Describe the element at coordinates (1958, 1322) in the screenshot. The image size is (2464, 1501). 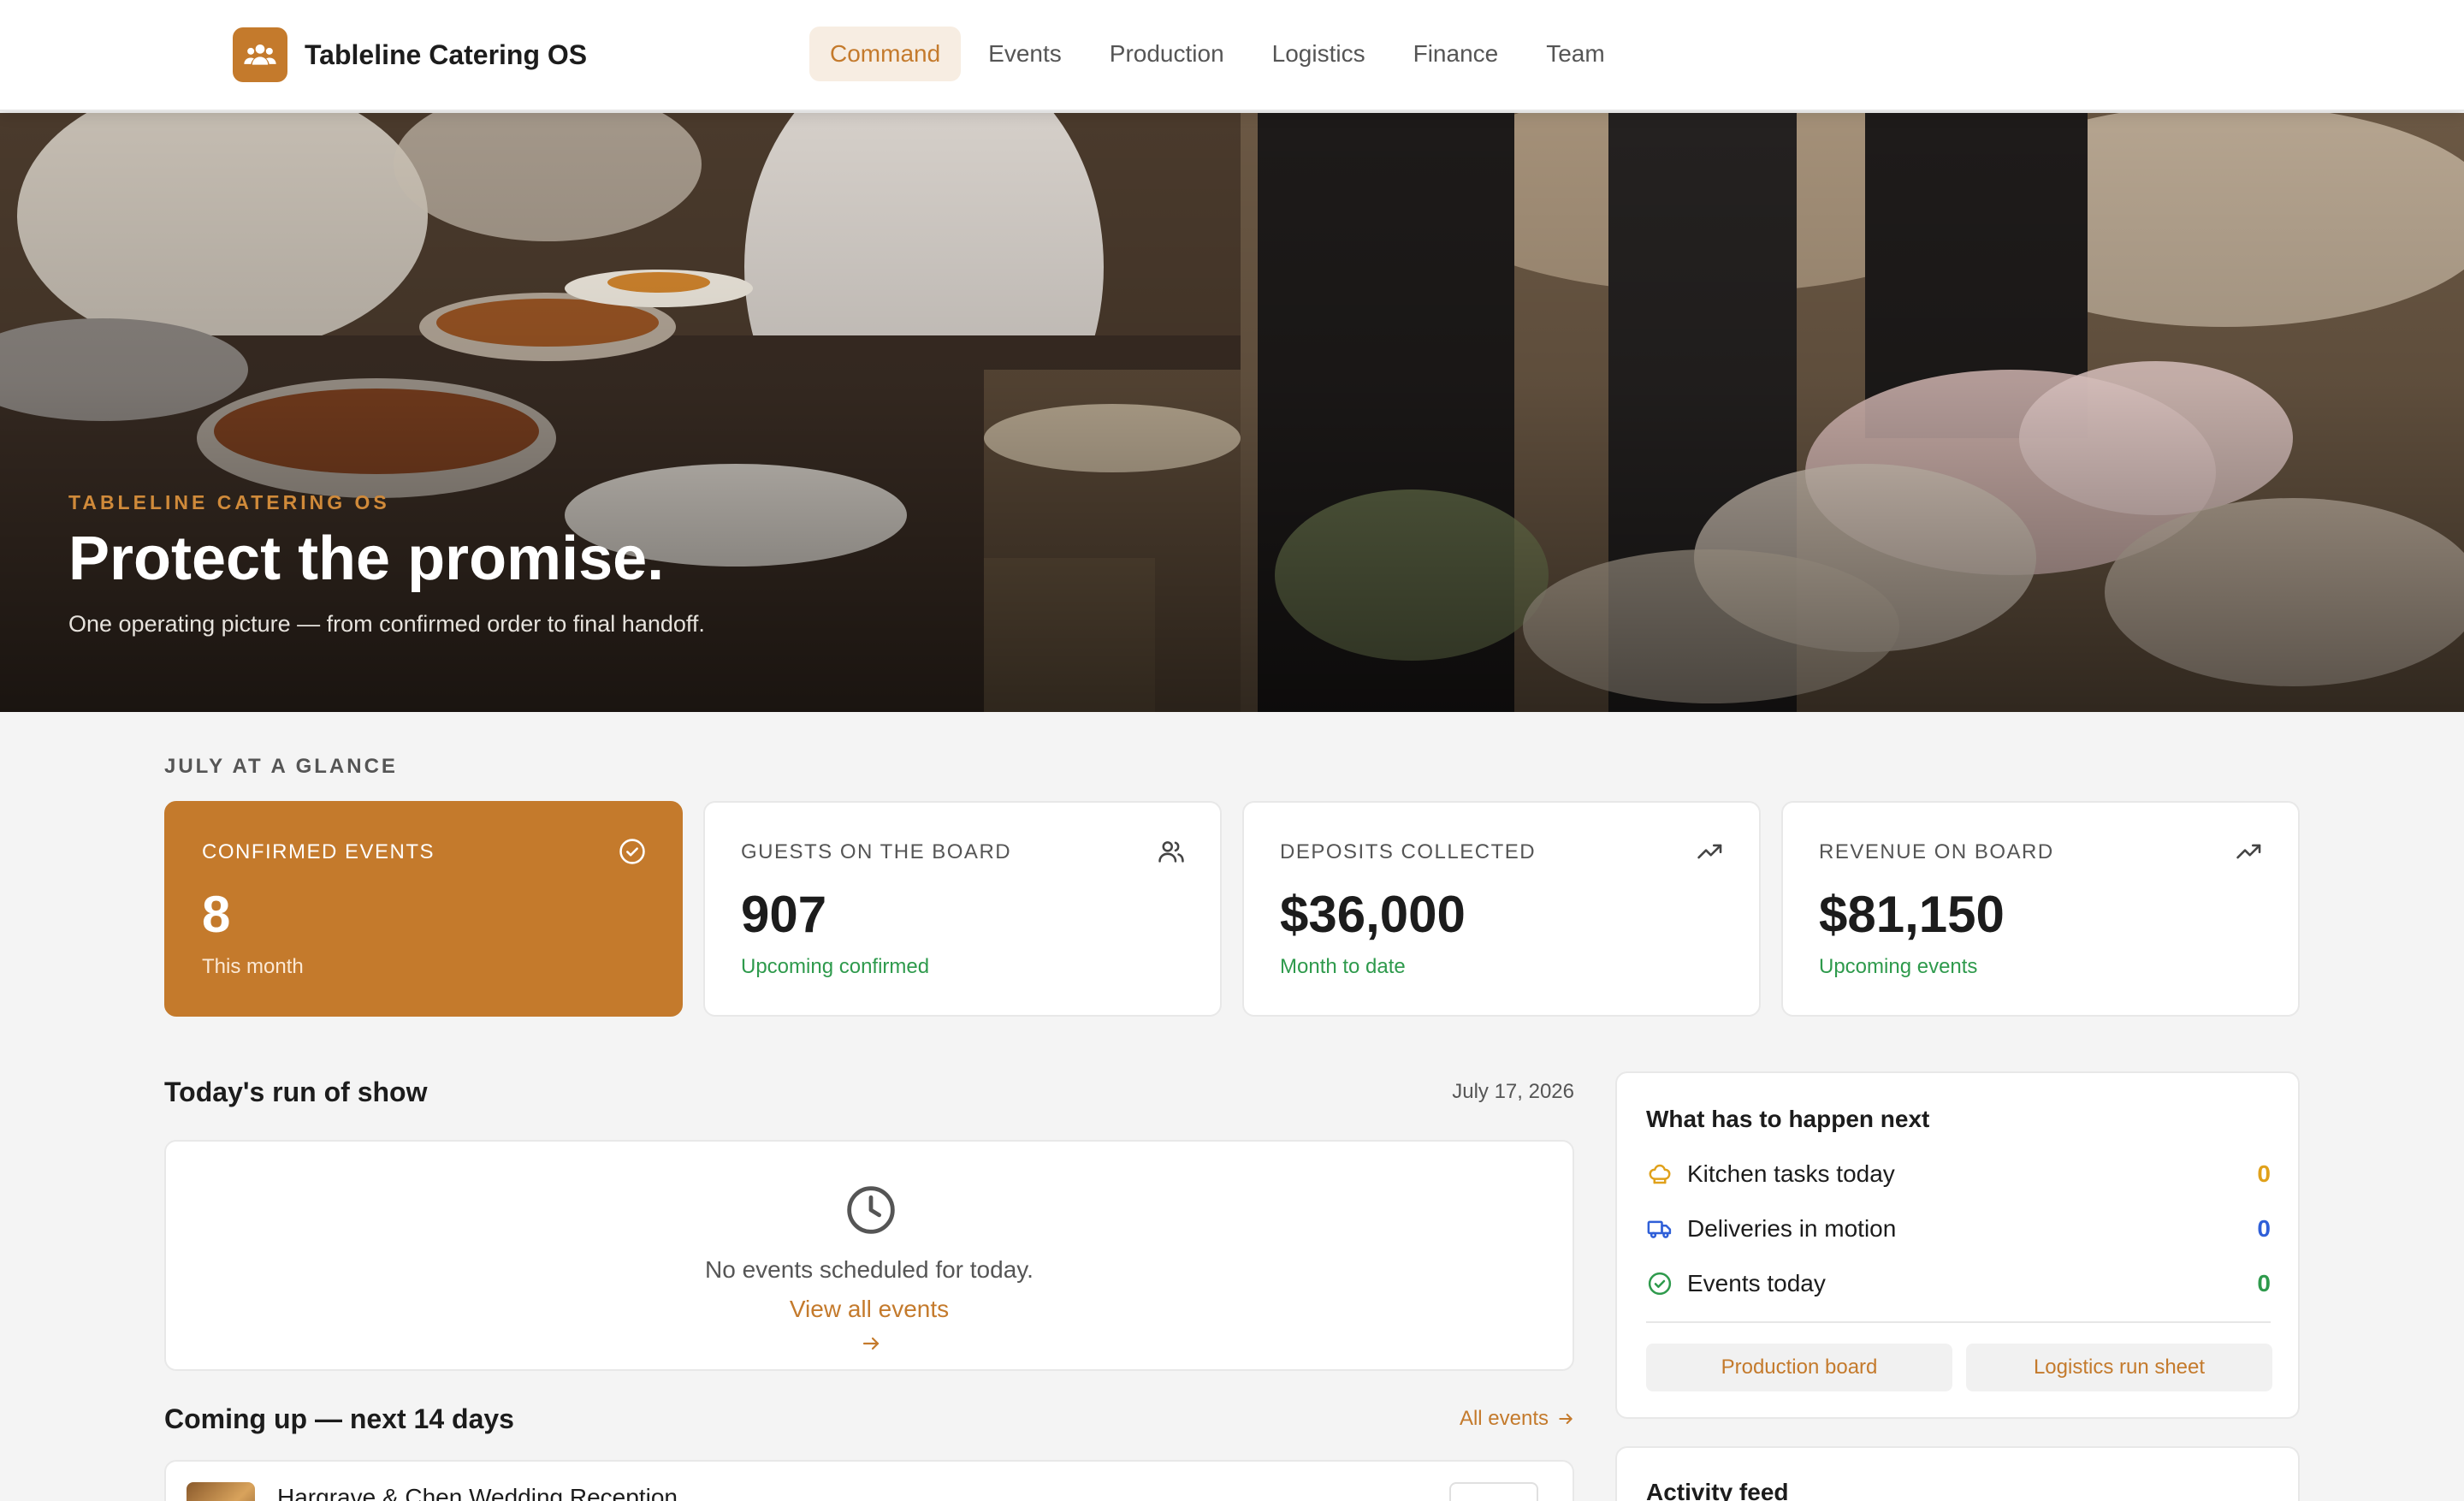
I see `panel-divider` at that location.